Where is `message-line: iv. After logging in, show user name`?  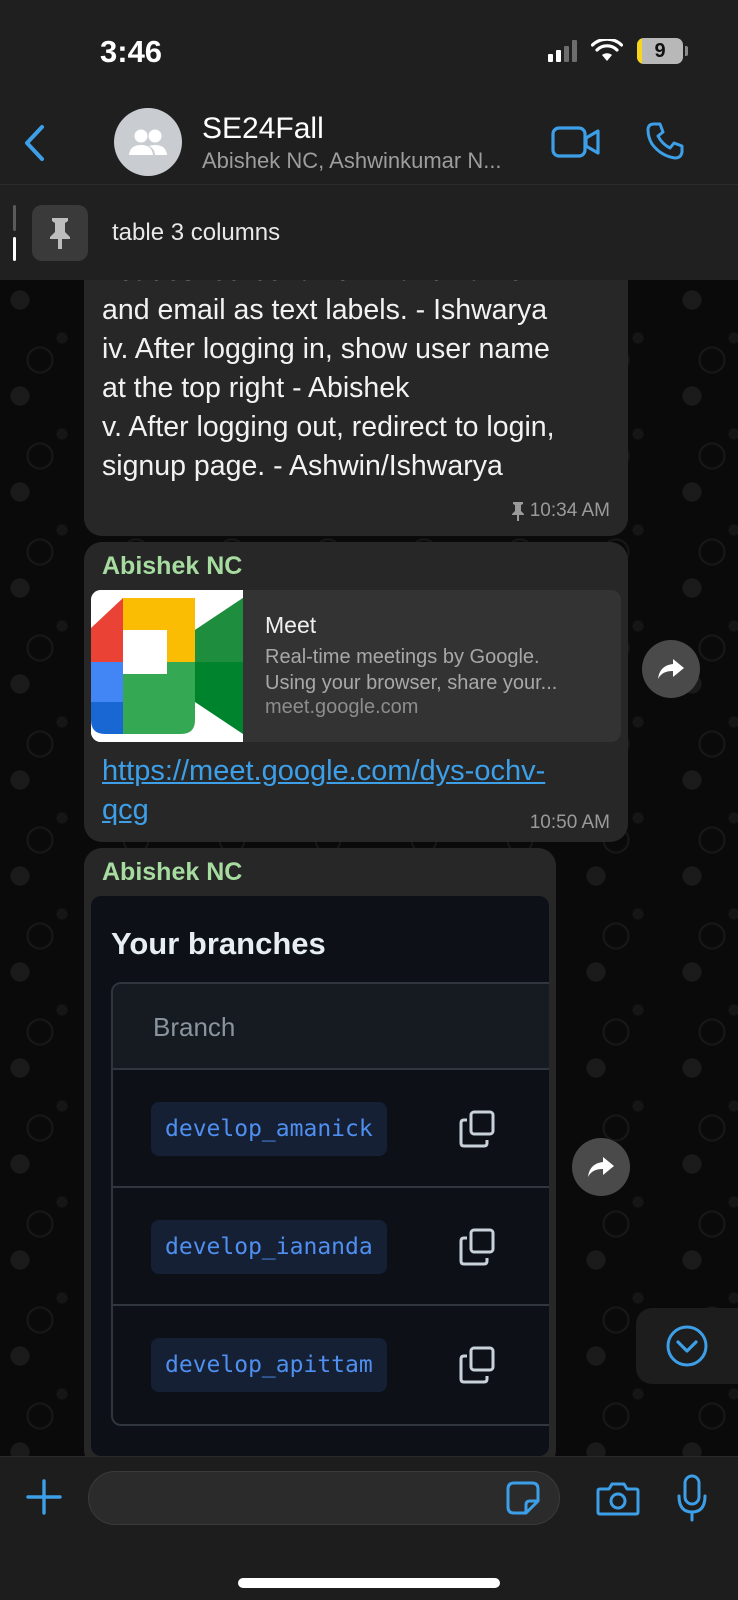 message-line: iv. After logging in, show user name is located at coordinates (326, 349).